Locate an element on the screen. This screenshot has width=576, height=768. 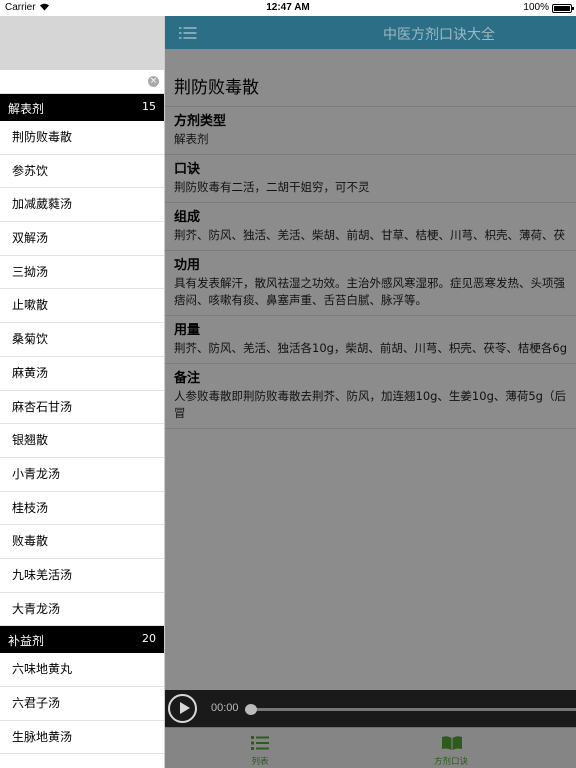
tab-list-label: 列表 is located at coordinates (260, 762).